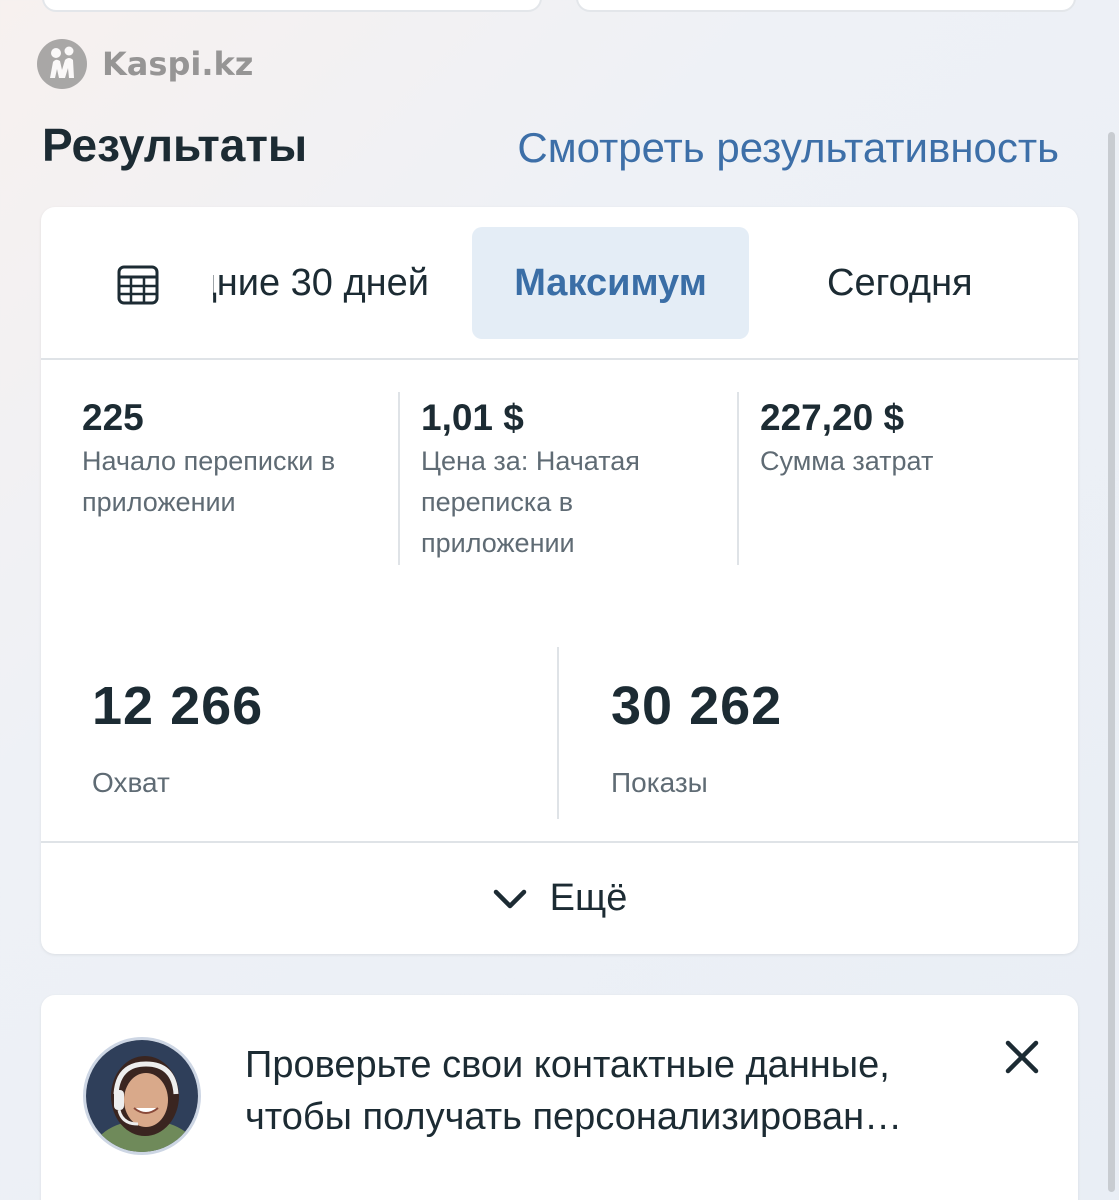 This screenshot has width=1119, height=1200. What do you see at coordinates (610, 283) in the screenshot?
I see `tab-maximum: Максимум` at bounding box center [610, 283].